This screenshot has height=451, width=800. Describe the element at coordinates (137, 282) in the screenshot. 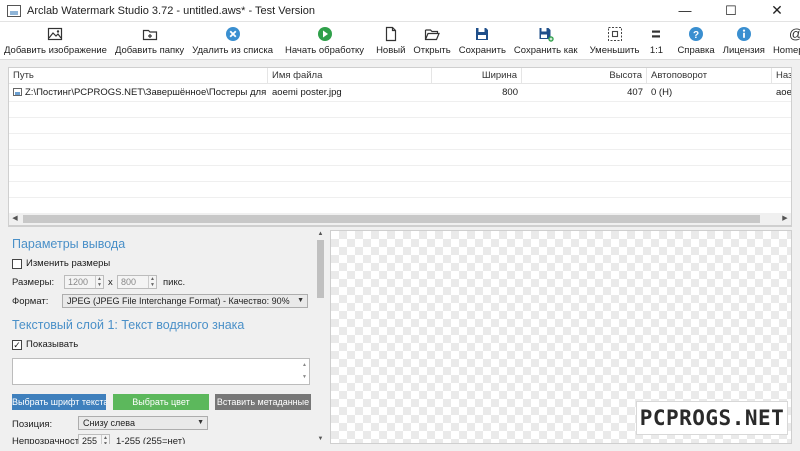

I see `height-stepper: 800 ▲ ▼` at that location.